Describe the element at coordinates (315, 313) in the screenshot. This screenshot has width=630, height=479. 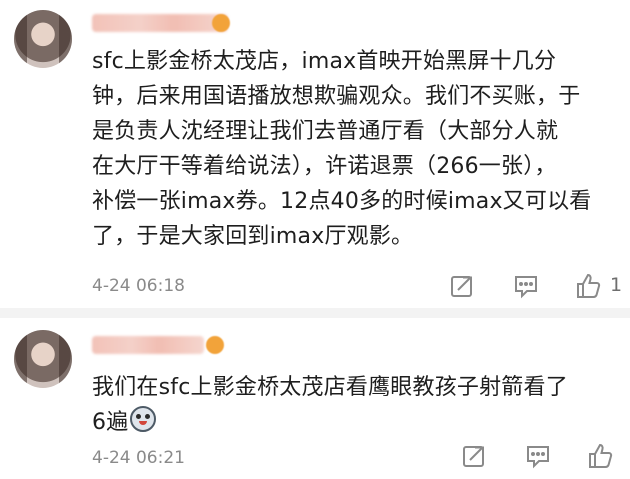
I see `comment-divider` at that location.